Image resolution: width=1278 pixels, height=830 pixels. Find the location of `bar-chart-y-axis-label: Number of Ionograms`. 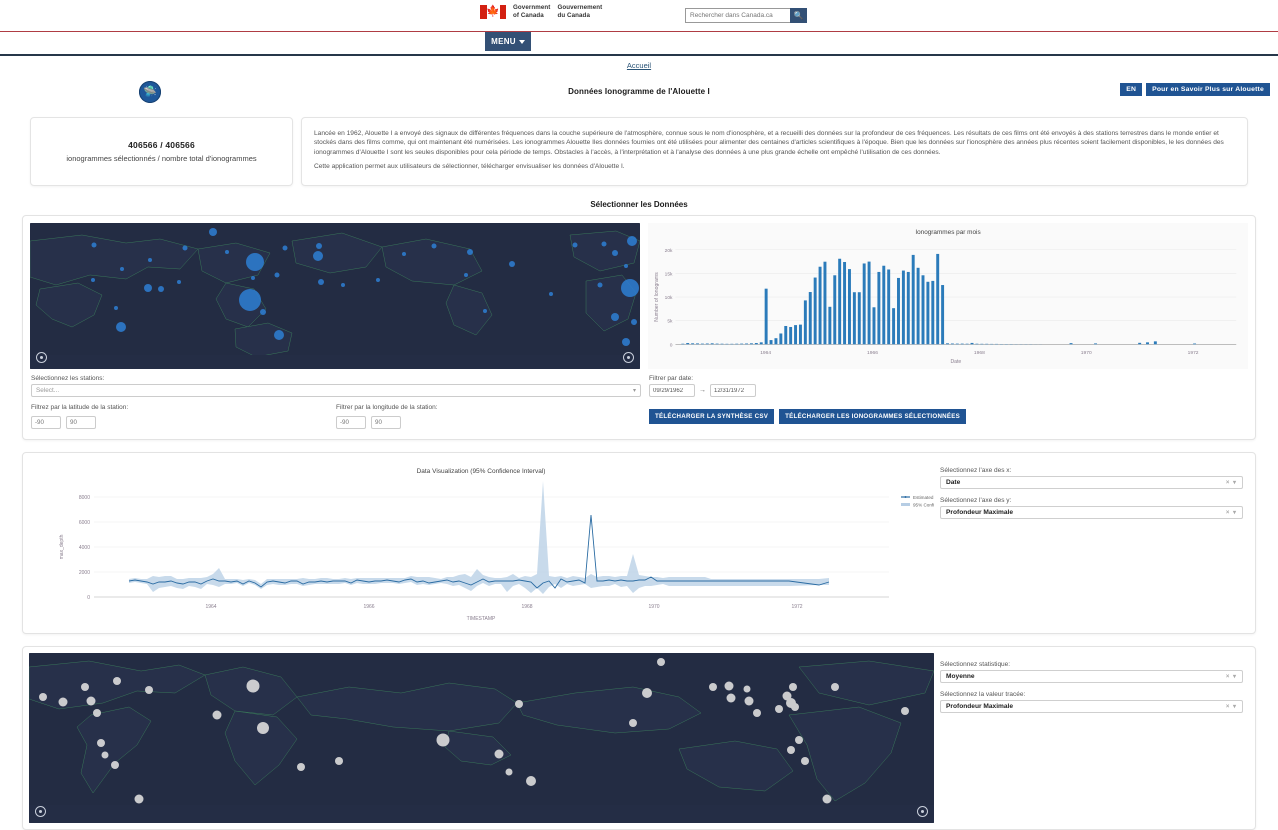

bar-chart-y-axis-label: Number of Ionograms is located at coordinates (657, 297).